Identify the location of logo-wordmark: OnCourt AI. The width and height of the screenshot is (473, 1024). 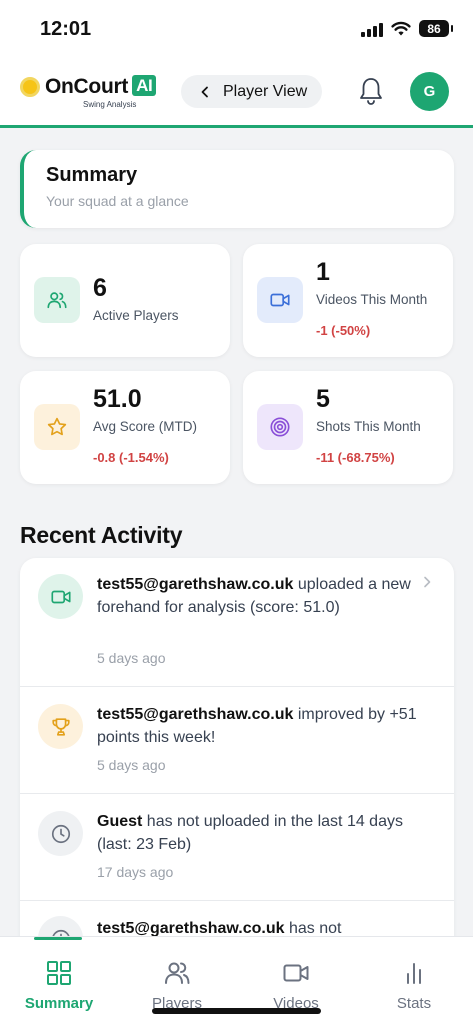
(101, 87).